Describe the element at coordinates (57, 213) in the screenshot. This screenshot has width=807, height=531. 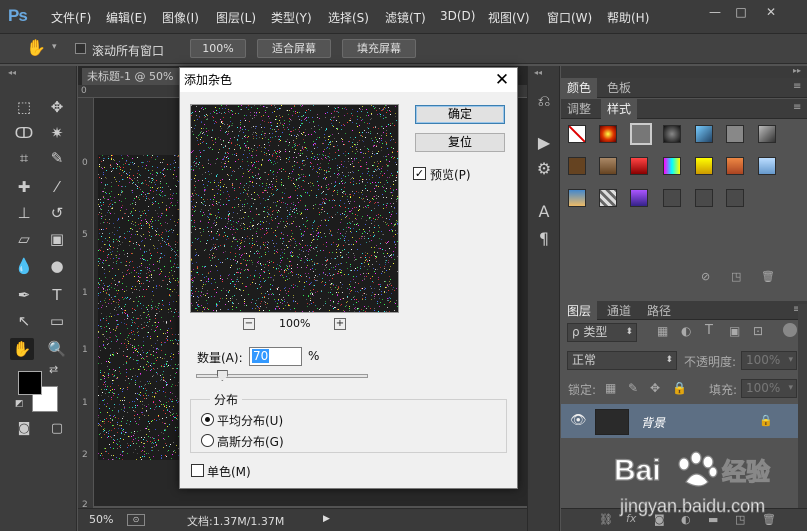
I see `history-brush-tool-icon: ↺` at that location.